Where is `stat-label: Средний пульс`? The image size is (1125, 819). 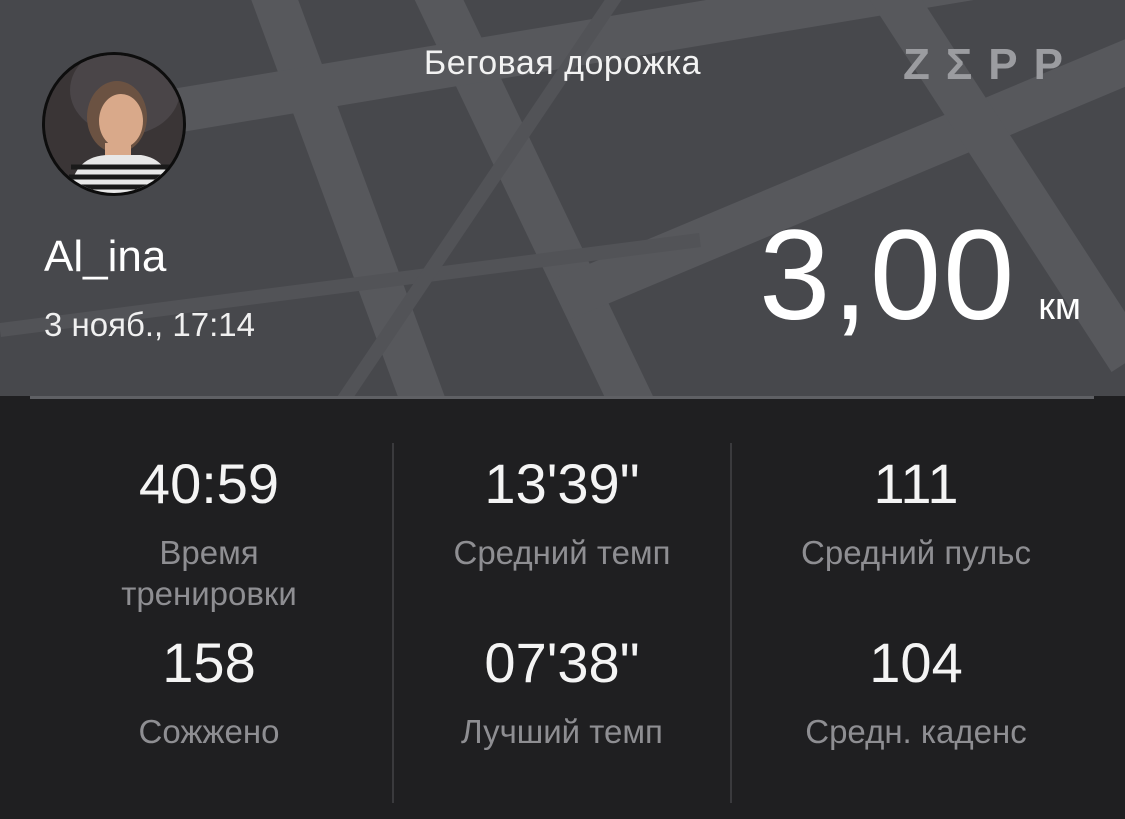 stat-label: Средний пульс is located at coordinates (916, 552).